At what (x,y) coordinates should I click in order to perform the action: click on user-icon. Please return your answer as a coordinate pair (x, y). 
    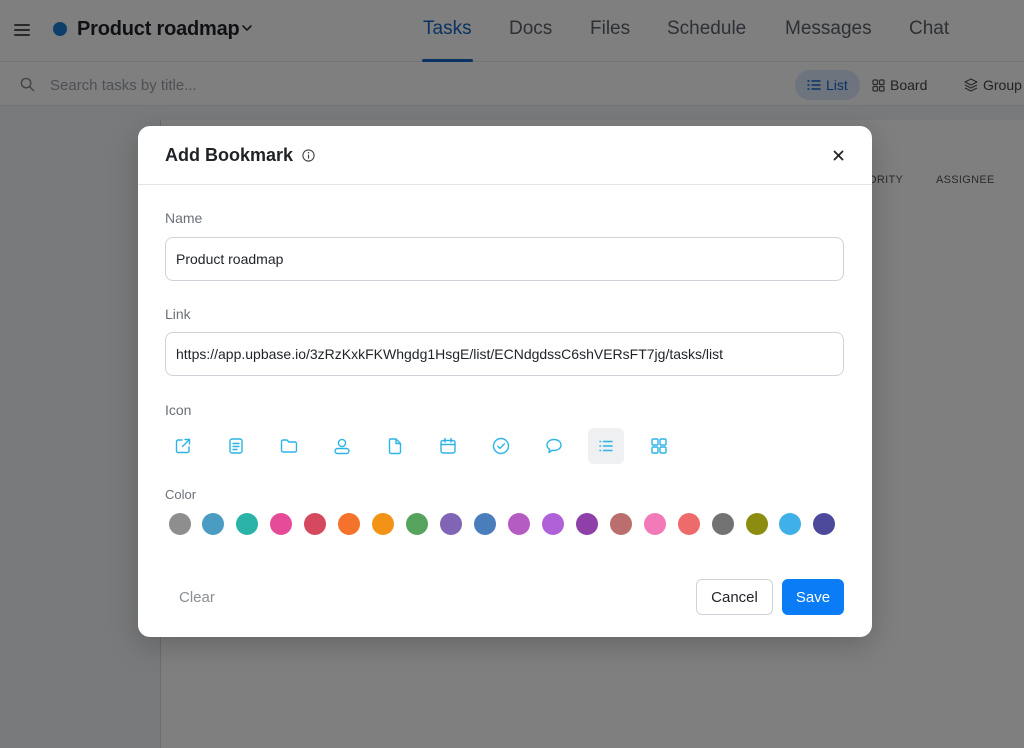
    Looking at the image, I should click on (342, 446).